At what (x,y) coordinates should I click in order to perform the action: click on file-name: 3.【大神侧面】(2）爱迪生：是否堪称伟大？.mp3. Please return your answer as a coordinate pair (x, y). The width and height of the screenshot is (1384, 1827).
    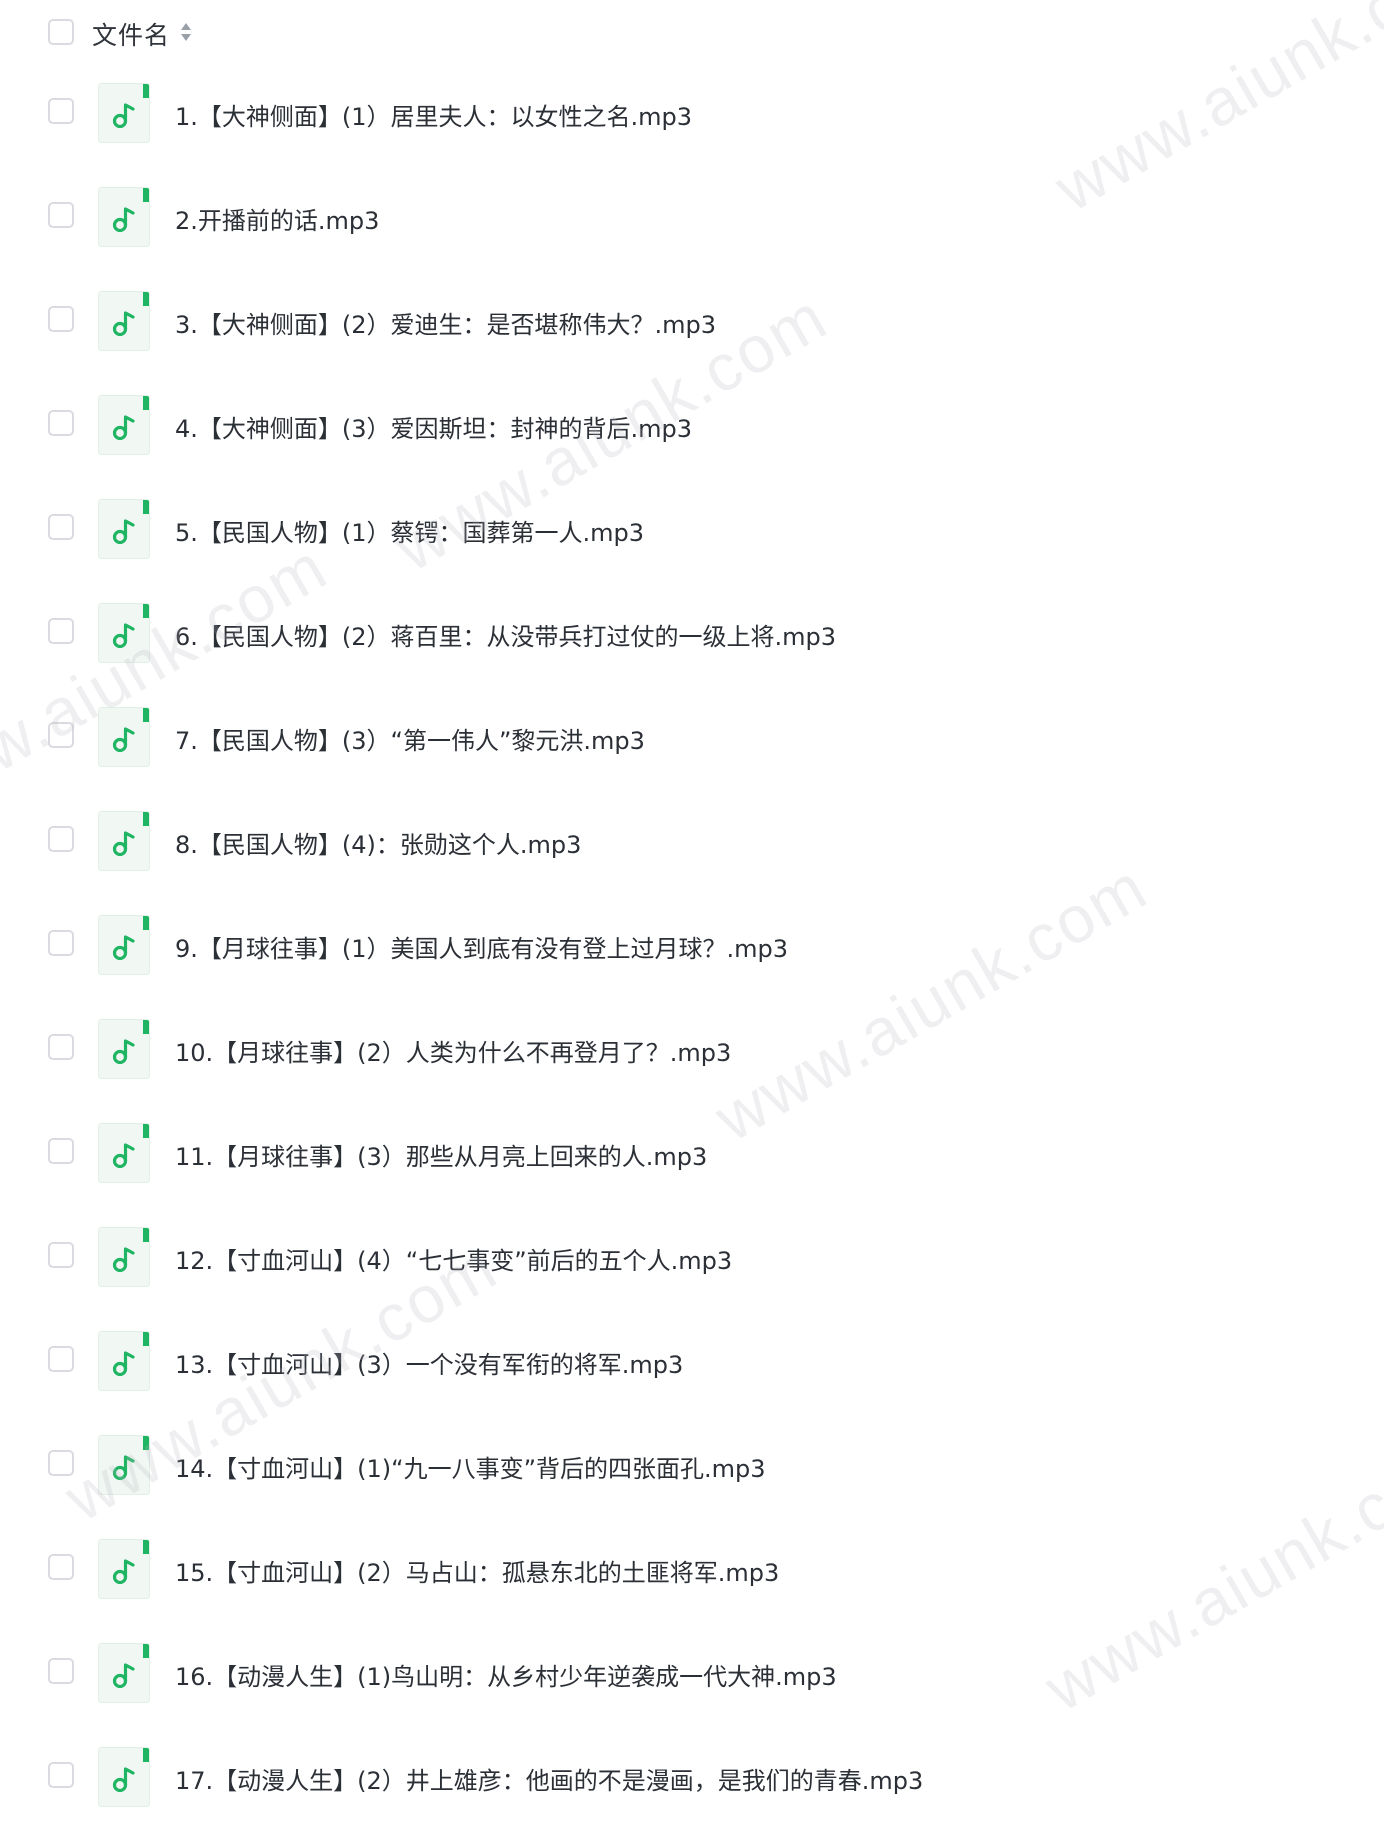
    Looking at the image, I should click on (445, 322).